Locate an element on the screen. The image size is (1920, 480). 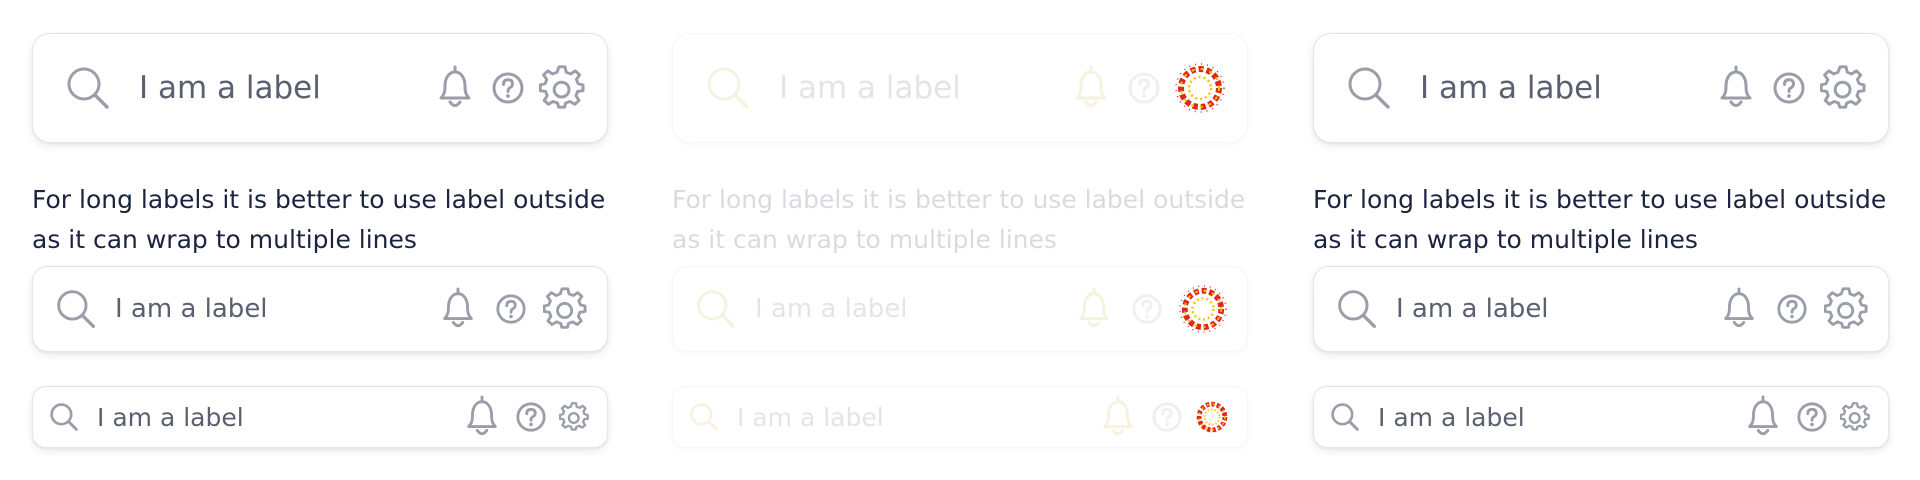
search-field-medium-disabled: I am a label is located at coordinates (960, 309).